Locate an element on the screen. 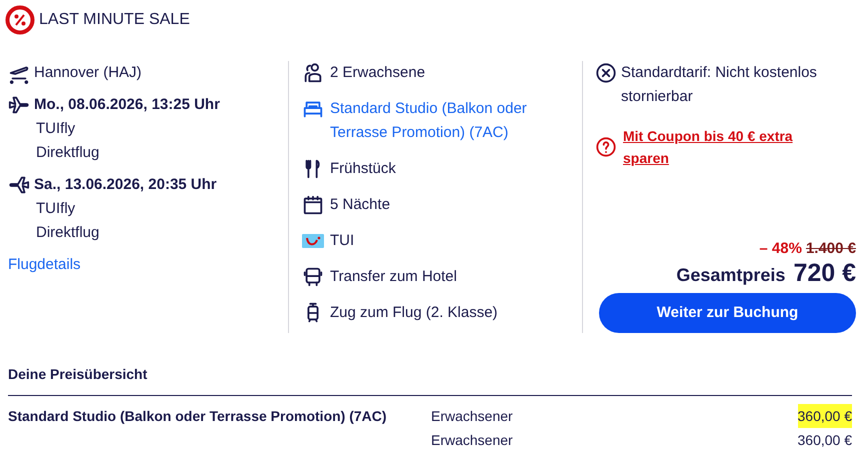 This screenshot has width=864, height=466. service-text: 5 Nächte is located at coordinates (360, 205).